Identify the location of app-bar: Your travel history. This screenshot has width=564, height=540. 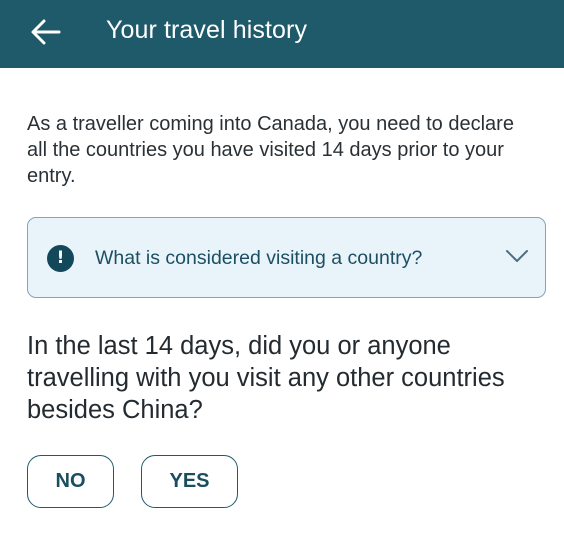
(282, 34).